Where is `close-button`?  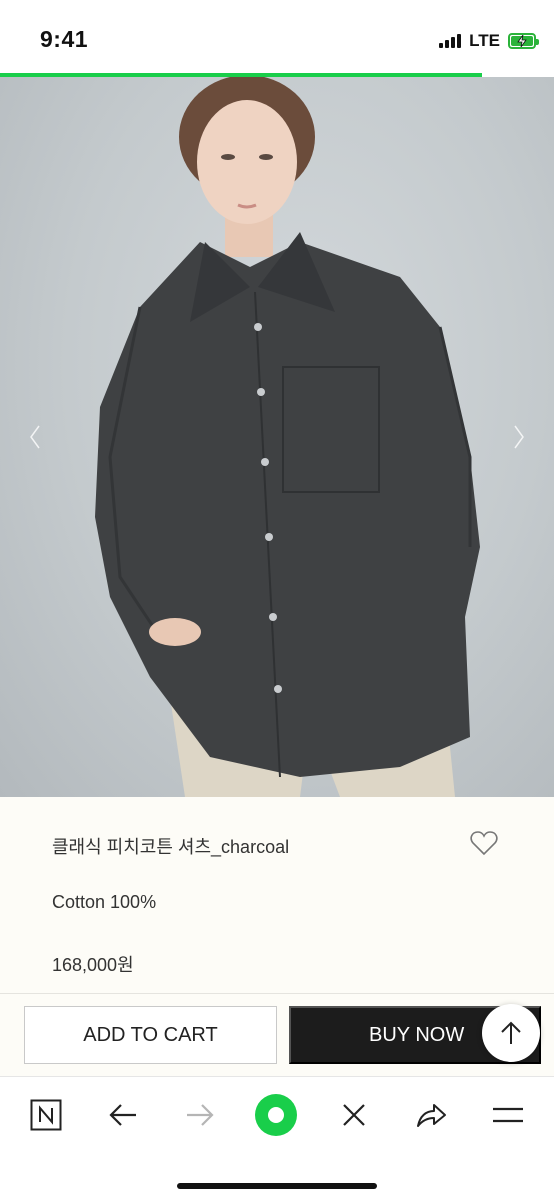 close-button is located at coordinates (354, 1115).